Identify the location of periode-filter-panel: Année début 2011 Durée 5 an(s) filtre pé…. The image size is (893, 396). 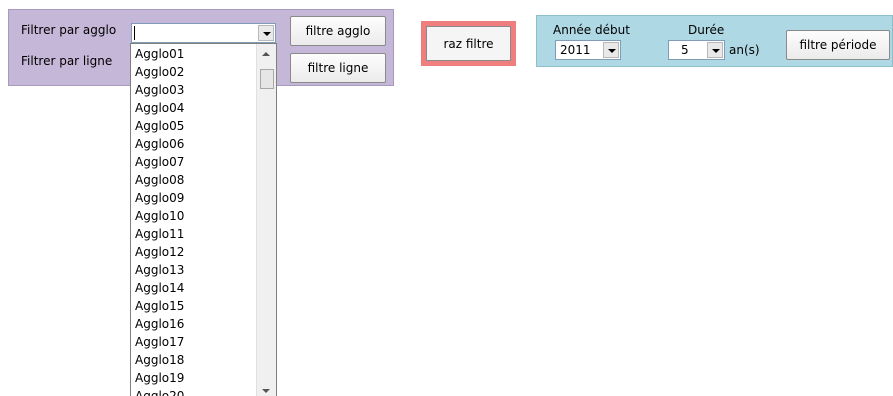
(714, 41).